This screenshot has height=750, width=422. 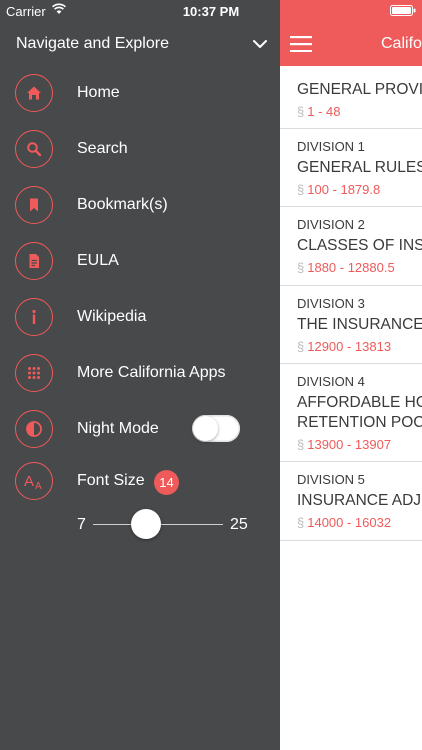 I want to click on menu-label-more-apps: More California Apps, so click(x=151, y=372).